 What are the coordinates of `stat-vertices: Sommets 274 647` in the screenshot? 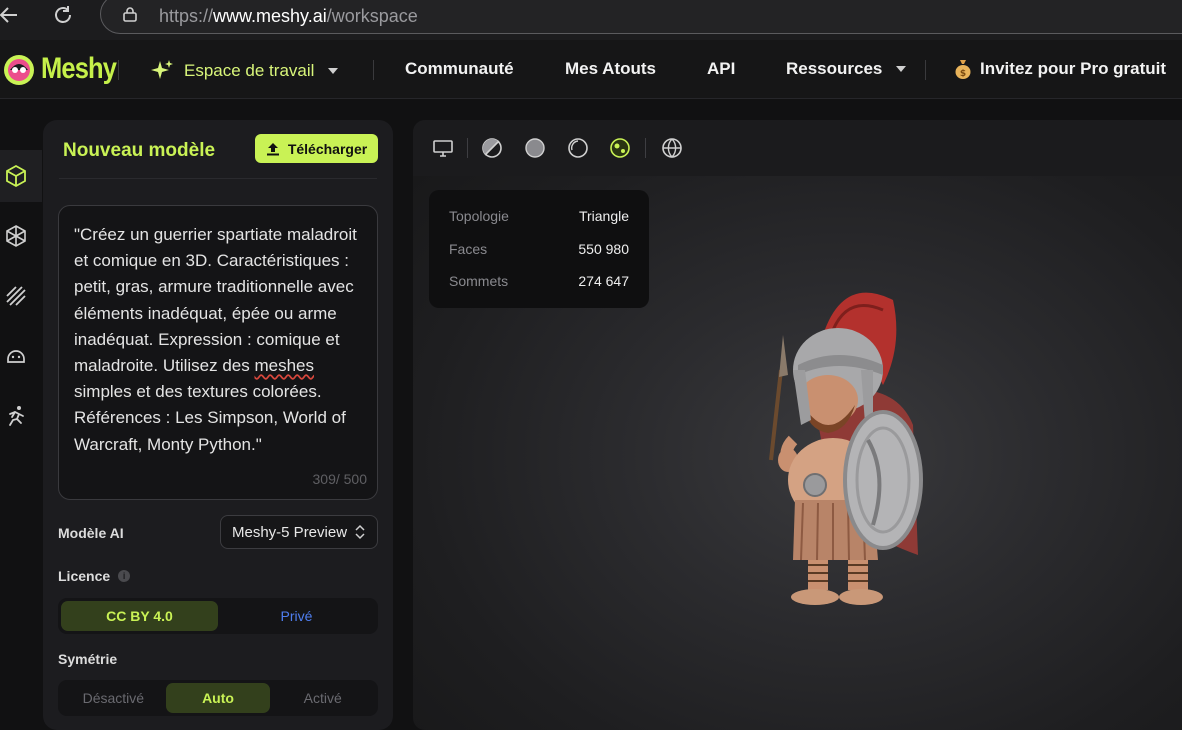 It's located at (539, 281).